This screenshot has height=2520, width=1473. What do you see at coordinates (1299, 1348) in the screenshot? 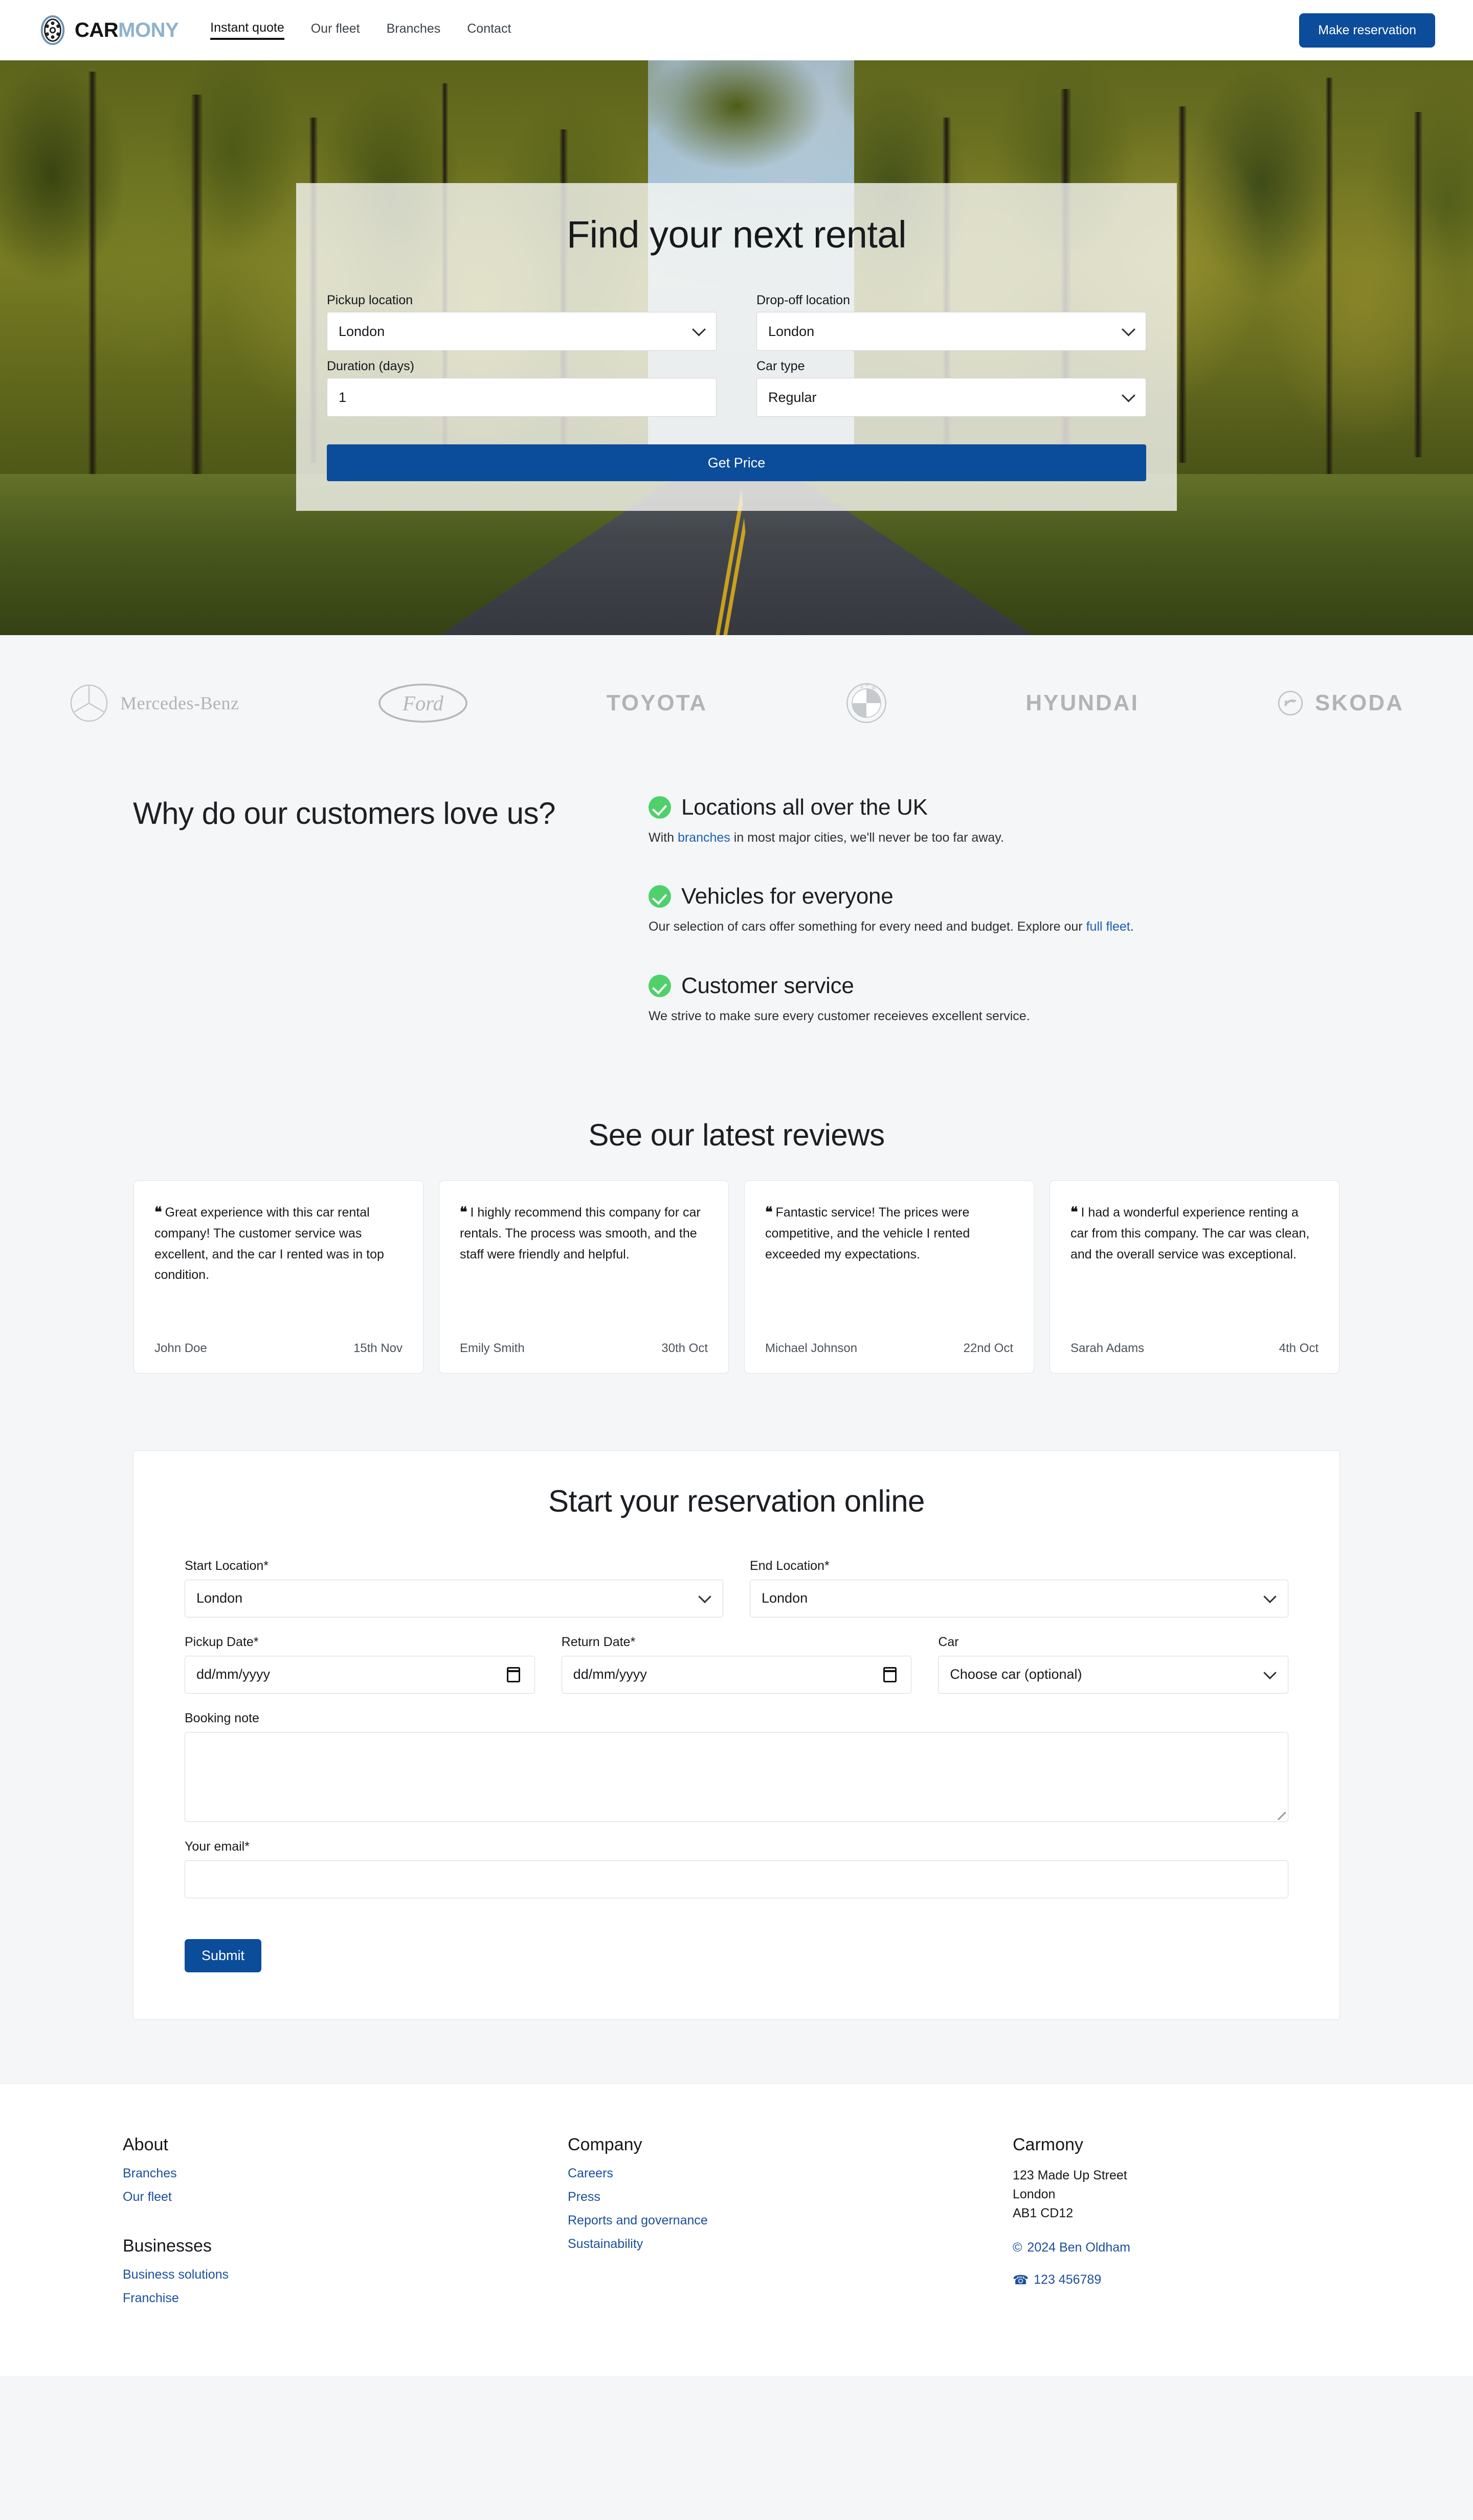
I see `review-date: 4th Oct` at bounding box center [1299, 1348].